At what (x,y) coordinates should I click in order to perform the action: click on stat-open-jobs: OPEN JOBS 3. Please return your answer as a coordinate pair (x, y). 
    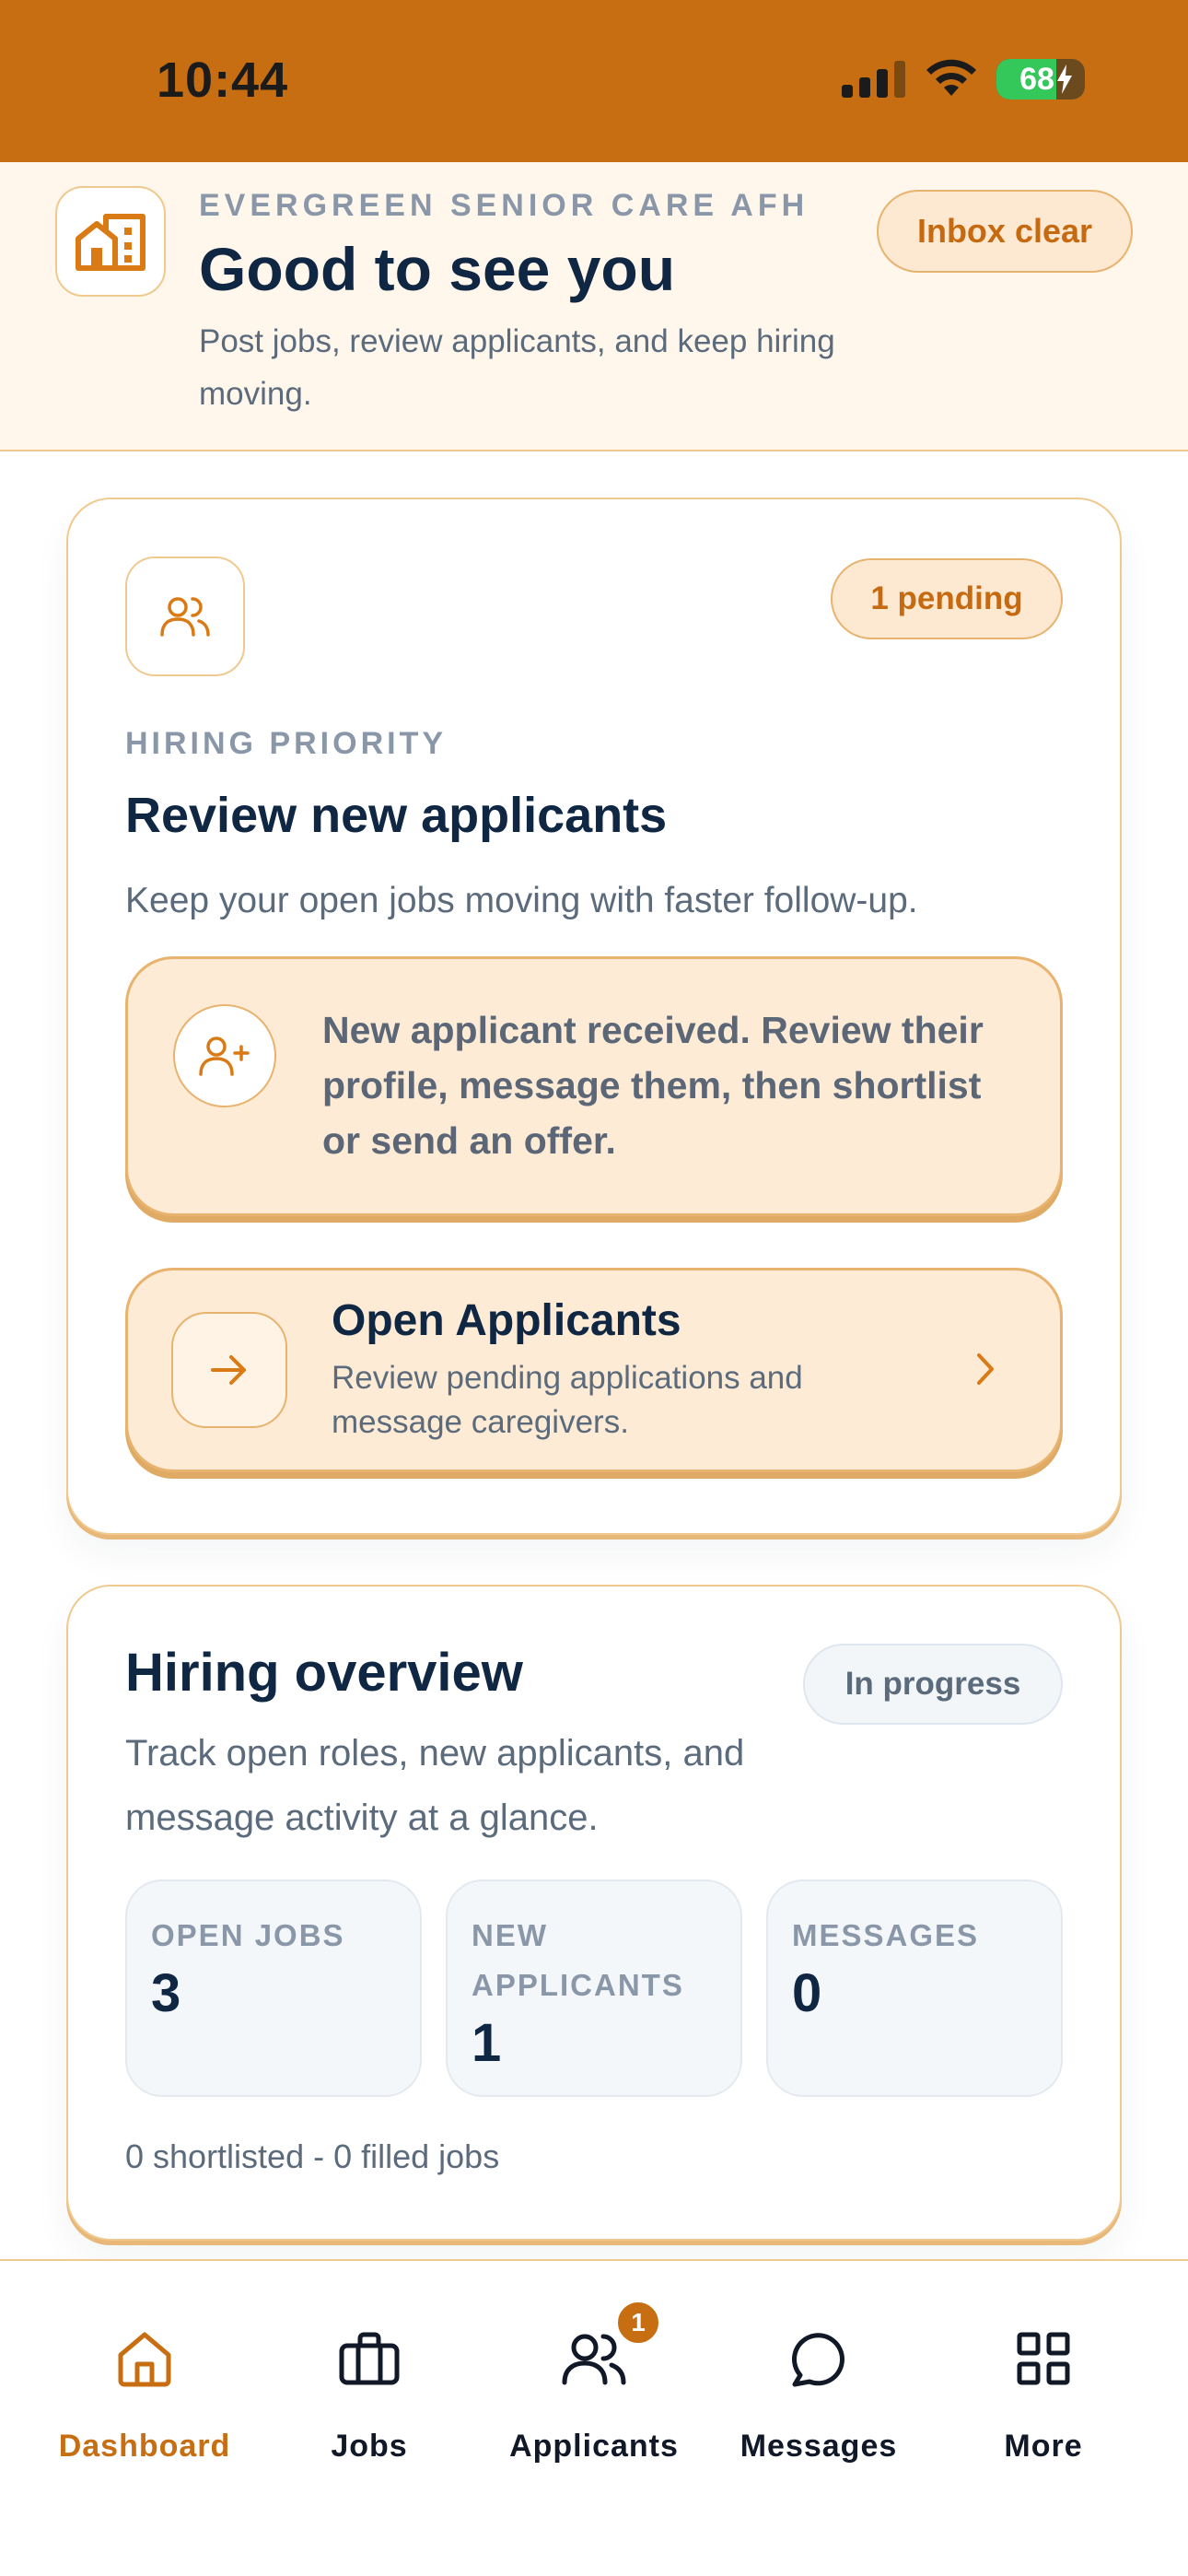
    Looking at the image, I should click on (273, 1988).